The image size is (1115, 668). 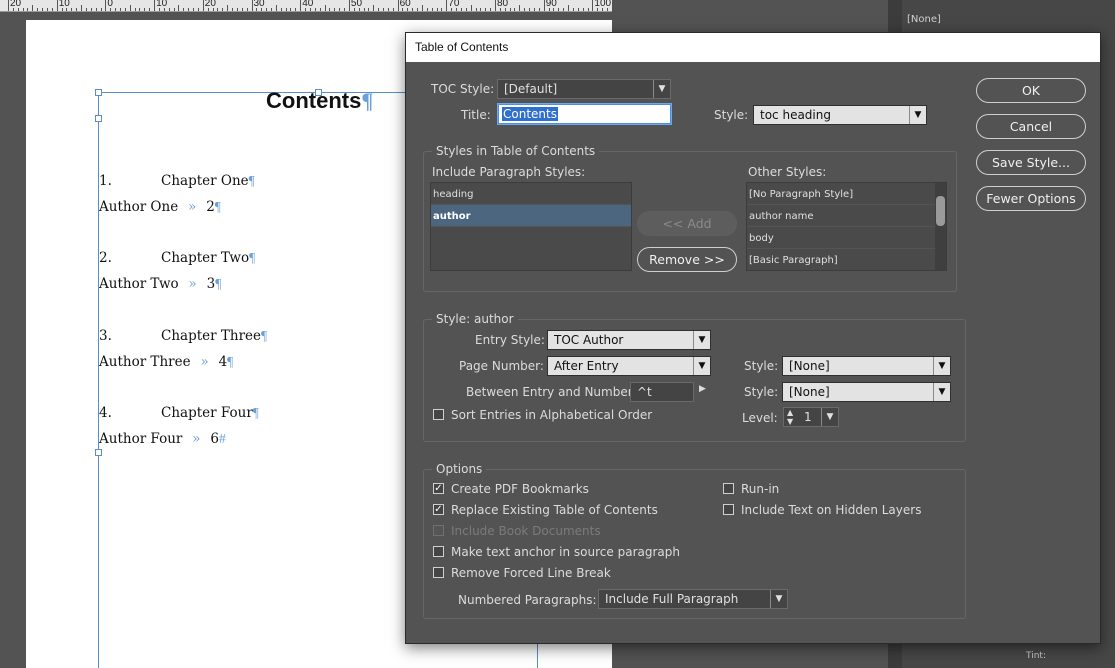 I want to click on add-button: << Add, so click(x=687, y=223).